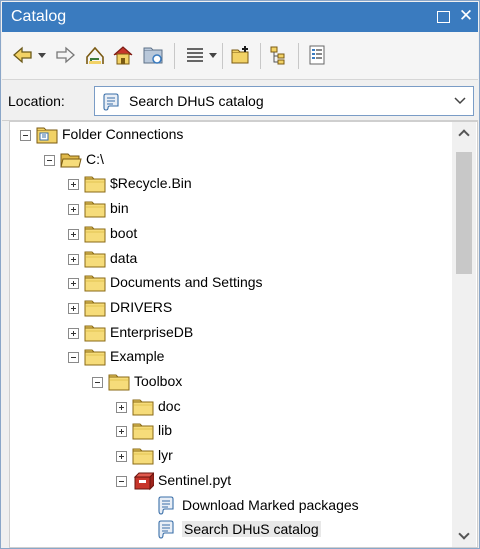 Image resolution: width=480 pixels, height=549 pixels. I want to click on tree-node: boot, so click(230, 234).